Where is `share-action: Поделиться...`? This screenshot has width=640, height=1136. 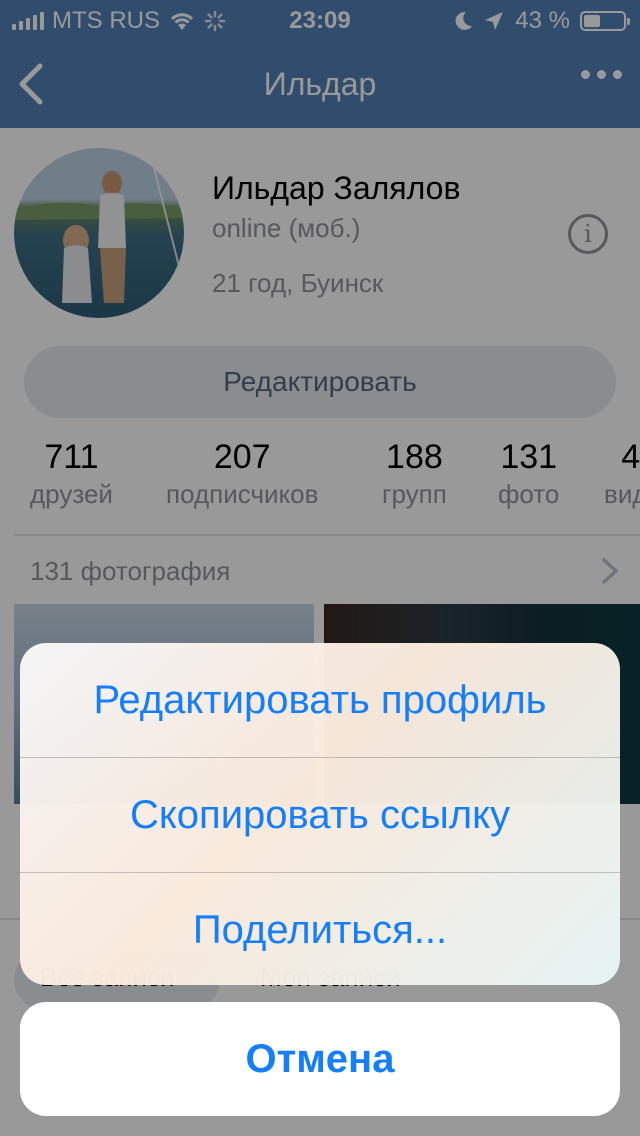 share-action: Поделиться... is located at coordinates (320, 929).